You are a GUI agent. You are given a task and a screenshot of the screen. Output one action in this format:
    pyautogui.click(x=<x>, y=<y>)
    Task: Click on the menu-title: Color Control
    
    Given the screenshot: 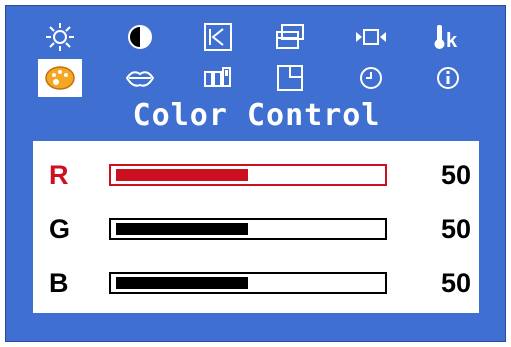 What is the action you would take?
    pyautogui.click(x=256, y=115)
    